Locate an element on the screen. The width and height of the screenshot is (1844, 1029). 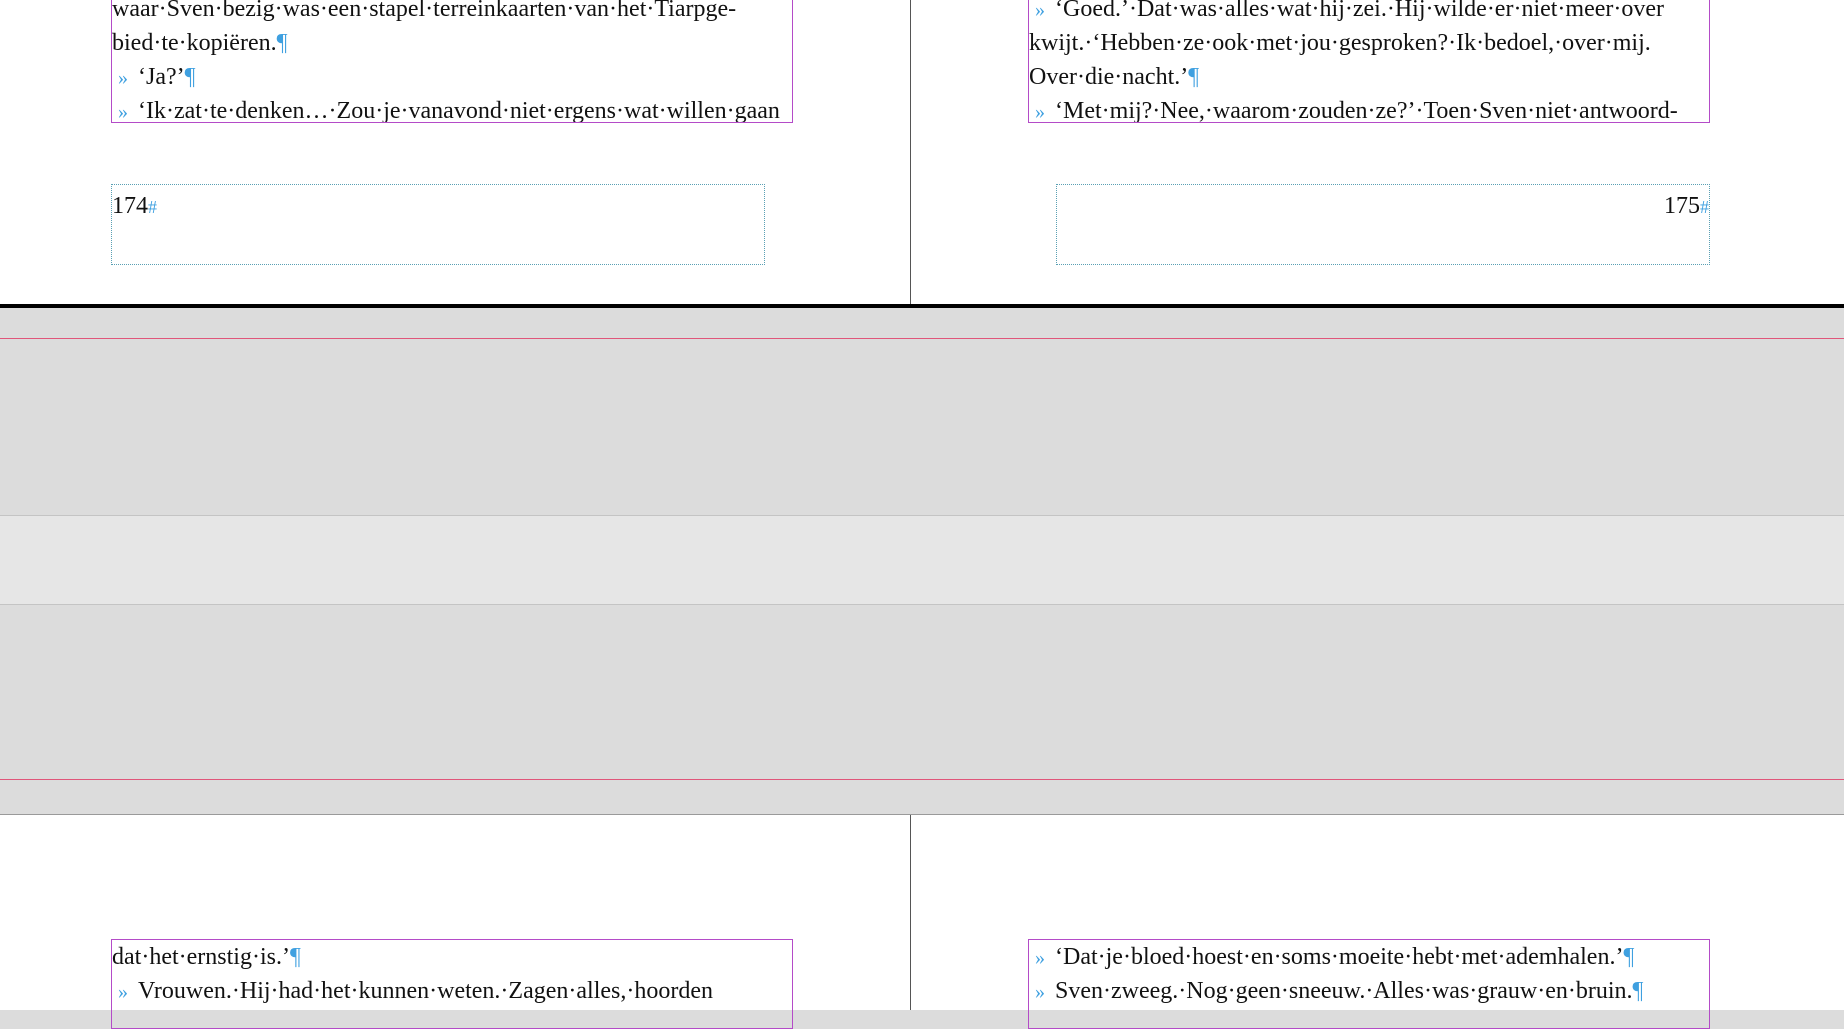
line-text: dat·het·ernstig·is.’ is located at coordinates (201, 957).